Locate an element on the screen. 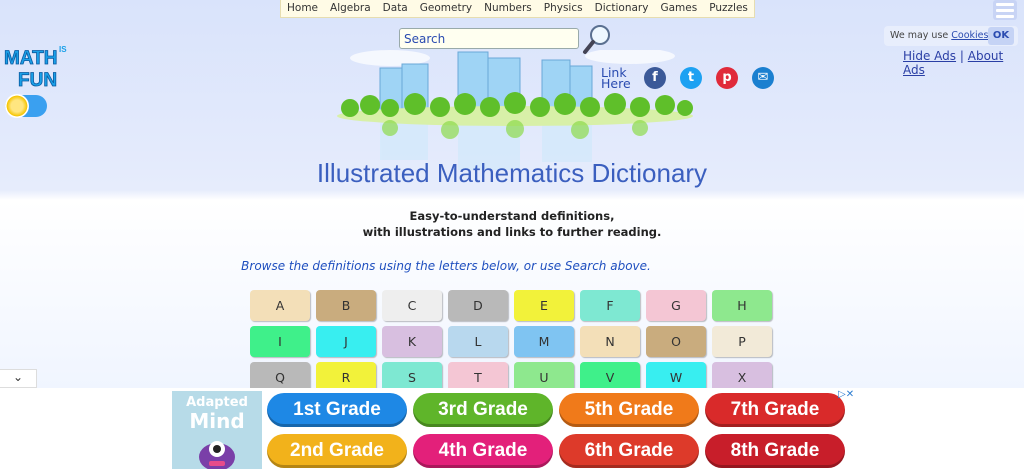 This screenshot has height=470, width=1024. letter-p-button: P is located at coordinates (742, 341).